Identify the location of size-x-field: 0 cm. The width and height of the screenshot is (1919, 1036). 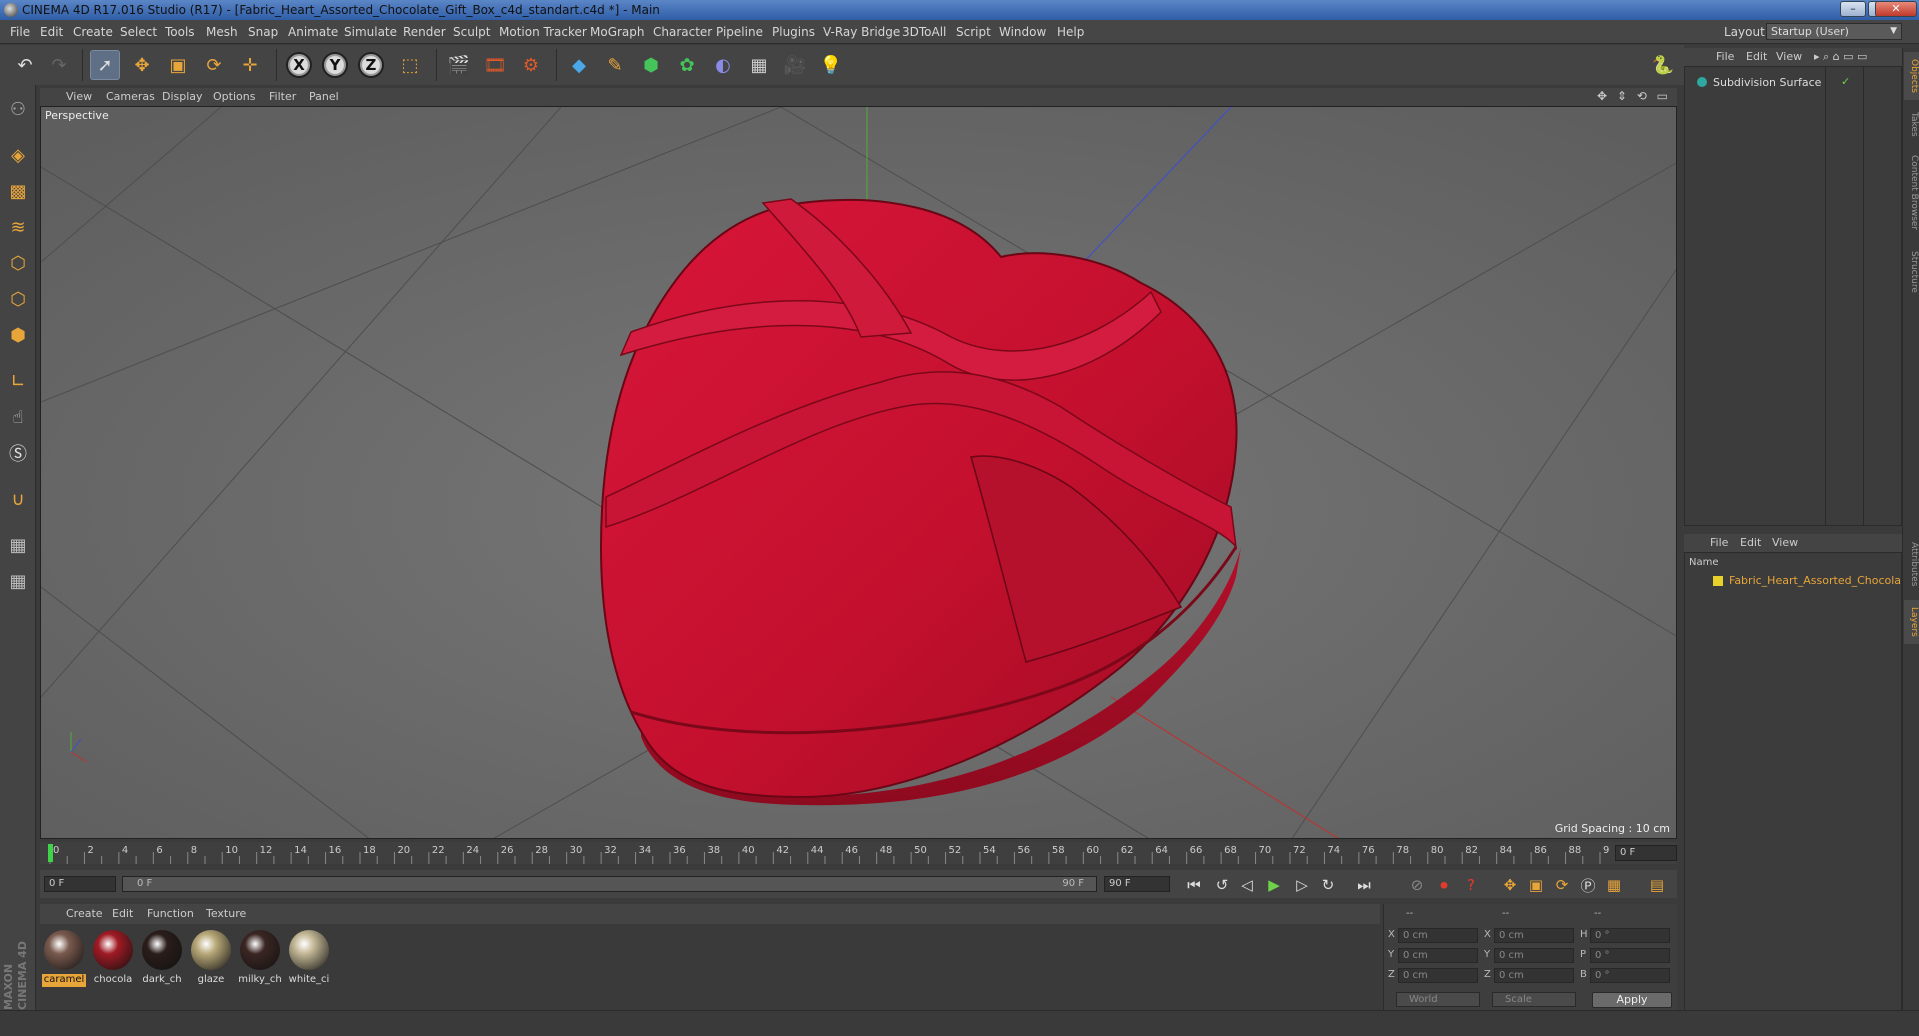
(1534, 935).